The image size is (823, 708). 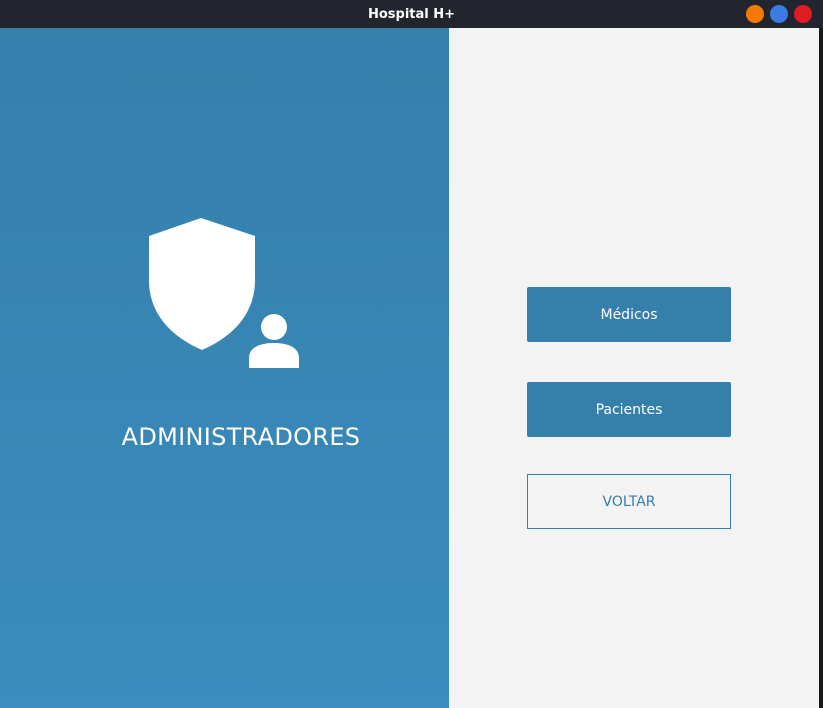 What do you see at coordinates (629, 501) in the screenshot?
I see `voltar-button: VOLTAR` at bounding box center [629, 501].